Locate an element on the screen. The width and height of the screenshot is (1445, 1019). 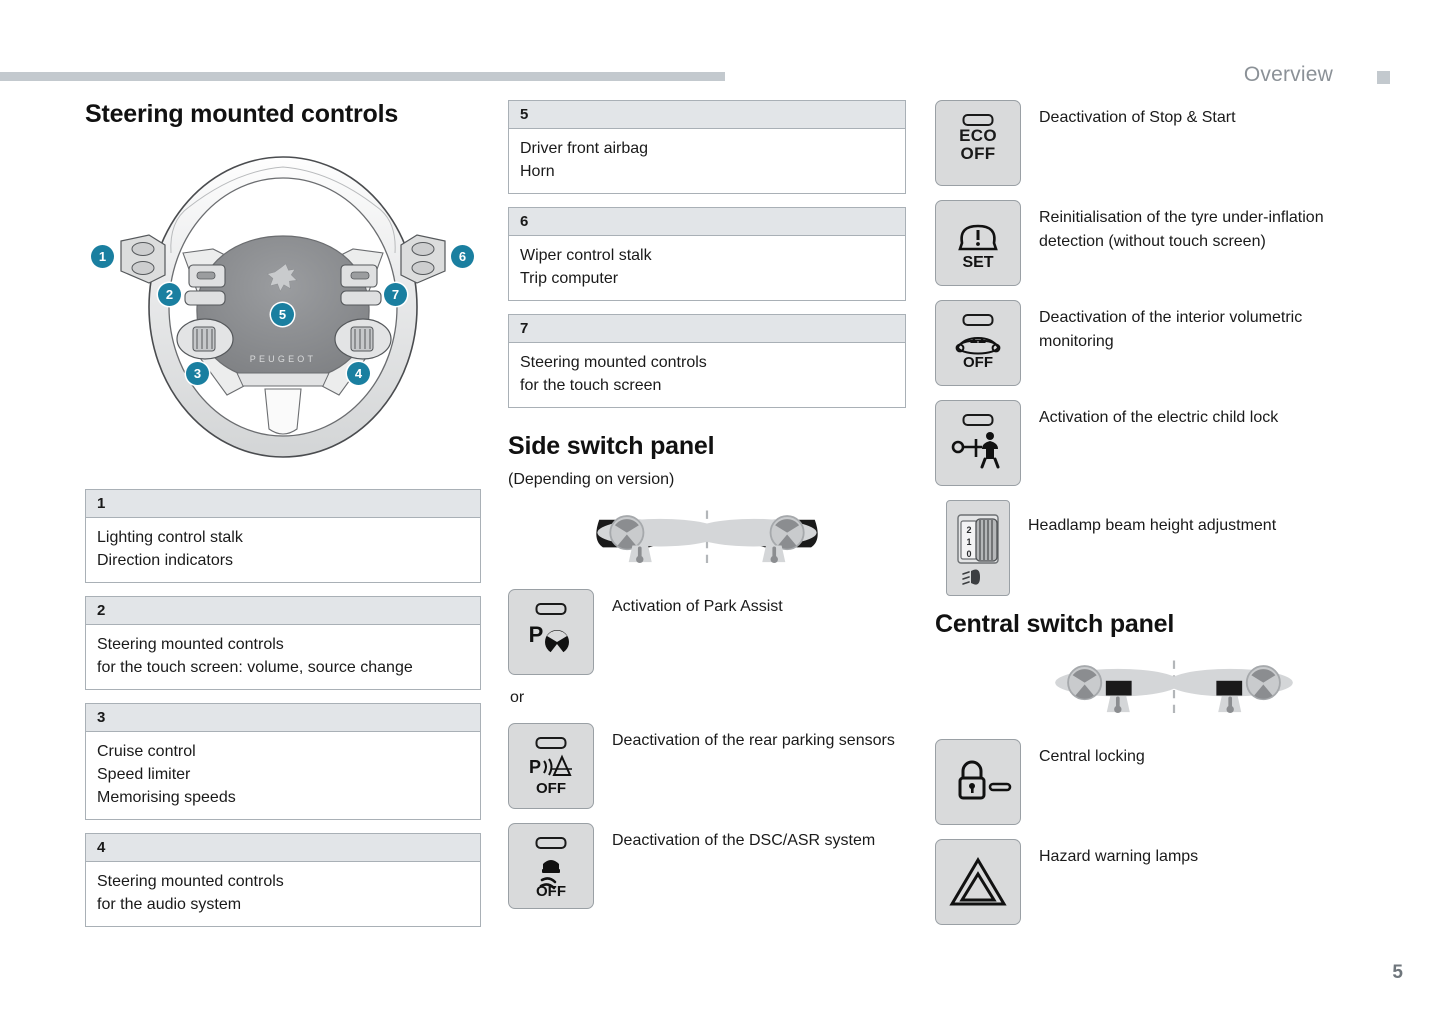
legend-number: 6 is located at coordinates (707, 222).